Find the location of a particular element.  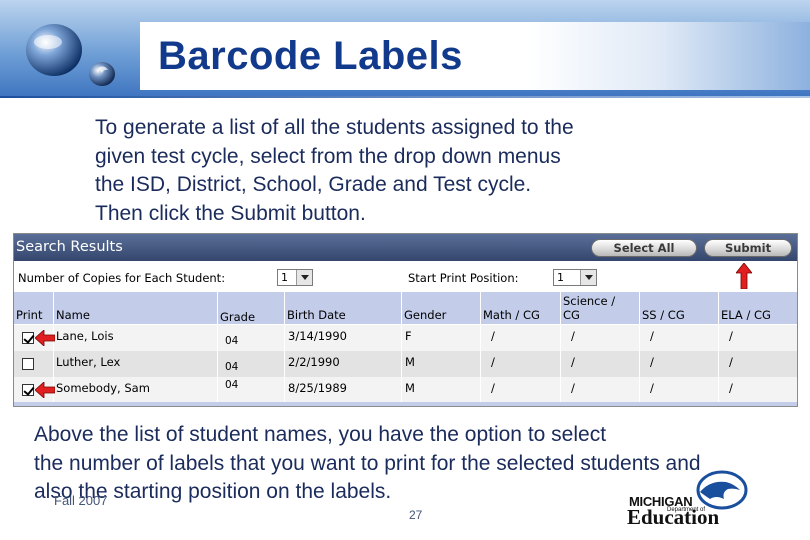

gender-cell: F is located at coordinates (441, 338).